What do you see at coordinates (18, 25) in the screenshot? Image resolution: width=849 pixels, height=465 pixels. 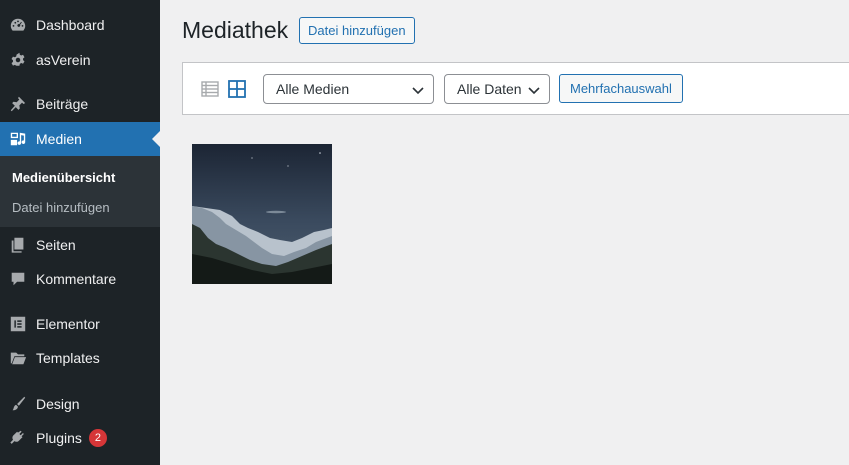 I see `dashboard-icon` at bounding box center [18, 25].